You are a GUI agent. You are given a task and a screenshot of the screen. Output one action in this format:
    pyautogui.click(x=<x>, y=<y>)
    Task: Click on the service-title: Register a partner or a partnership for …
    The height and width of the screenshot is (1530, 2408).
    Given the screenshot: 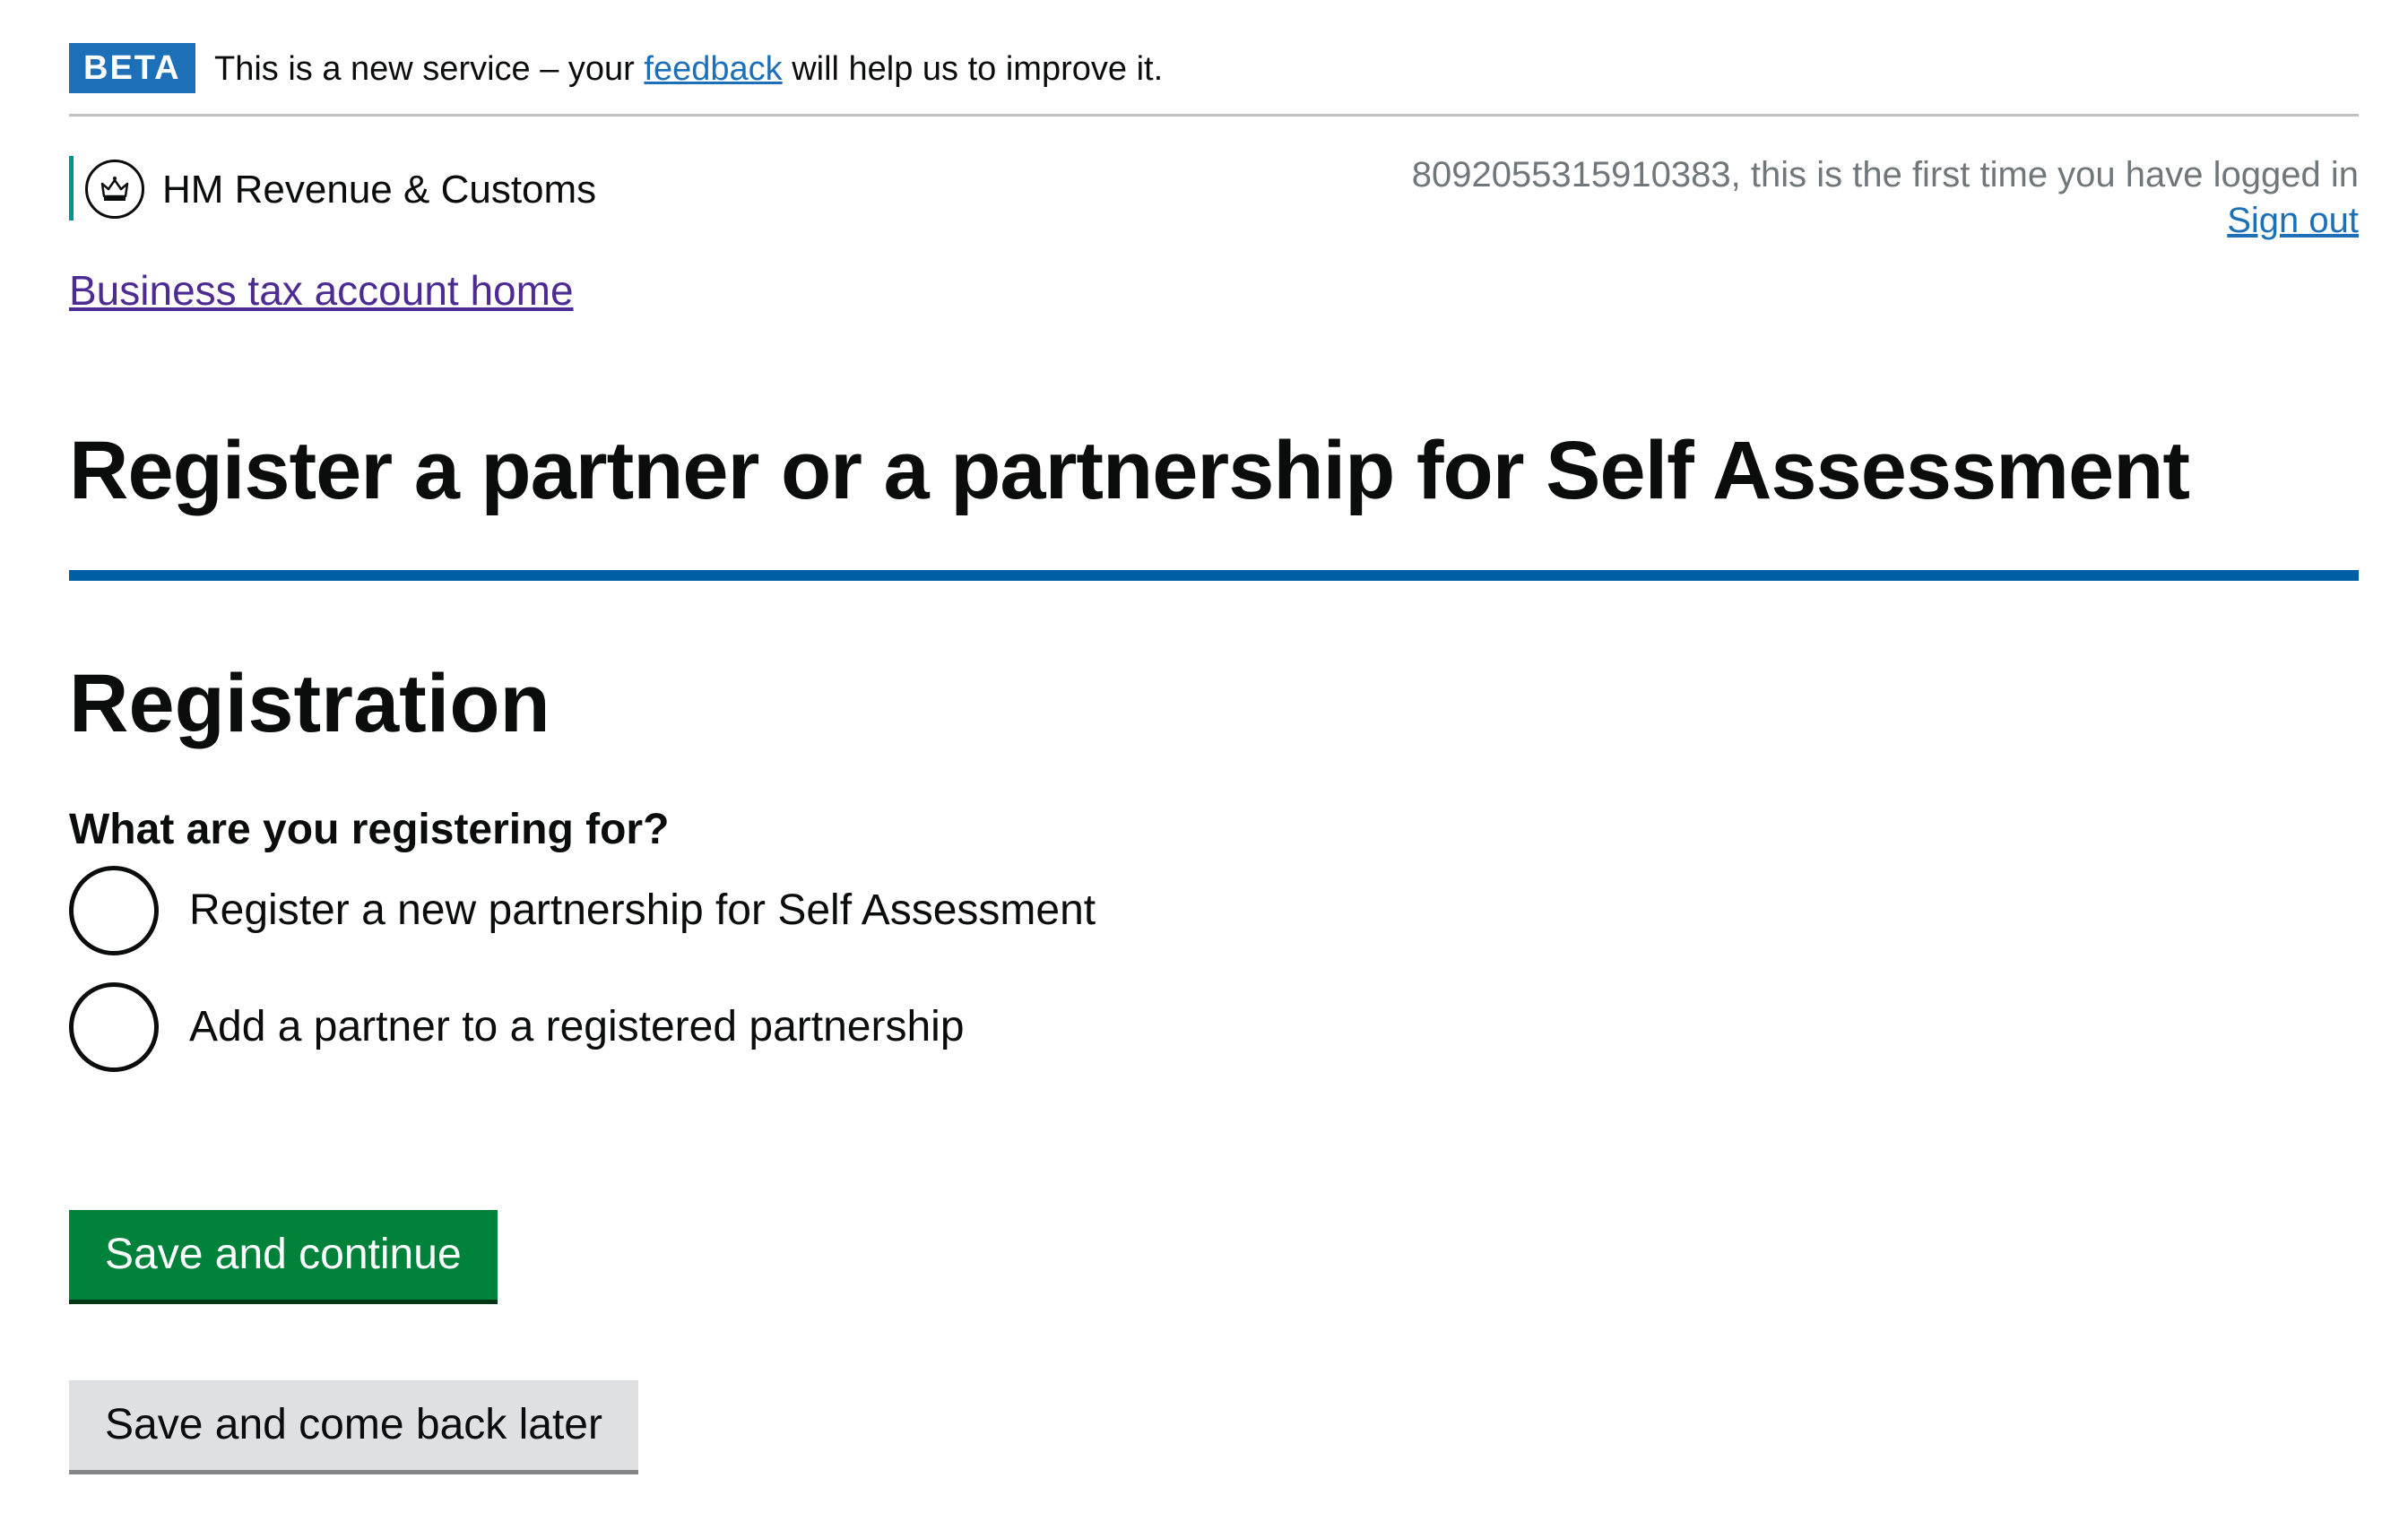 What is the action you would take?
    pyautogui.click(x=1129, y=471)
    